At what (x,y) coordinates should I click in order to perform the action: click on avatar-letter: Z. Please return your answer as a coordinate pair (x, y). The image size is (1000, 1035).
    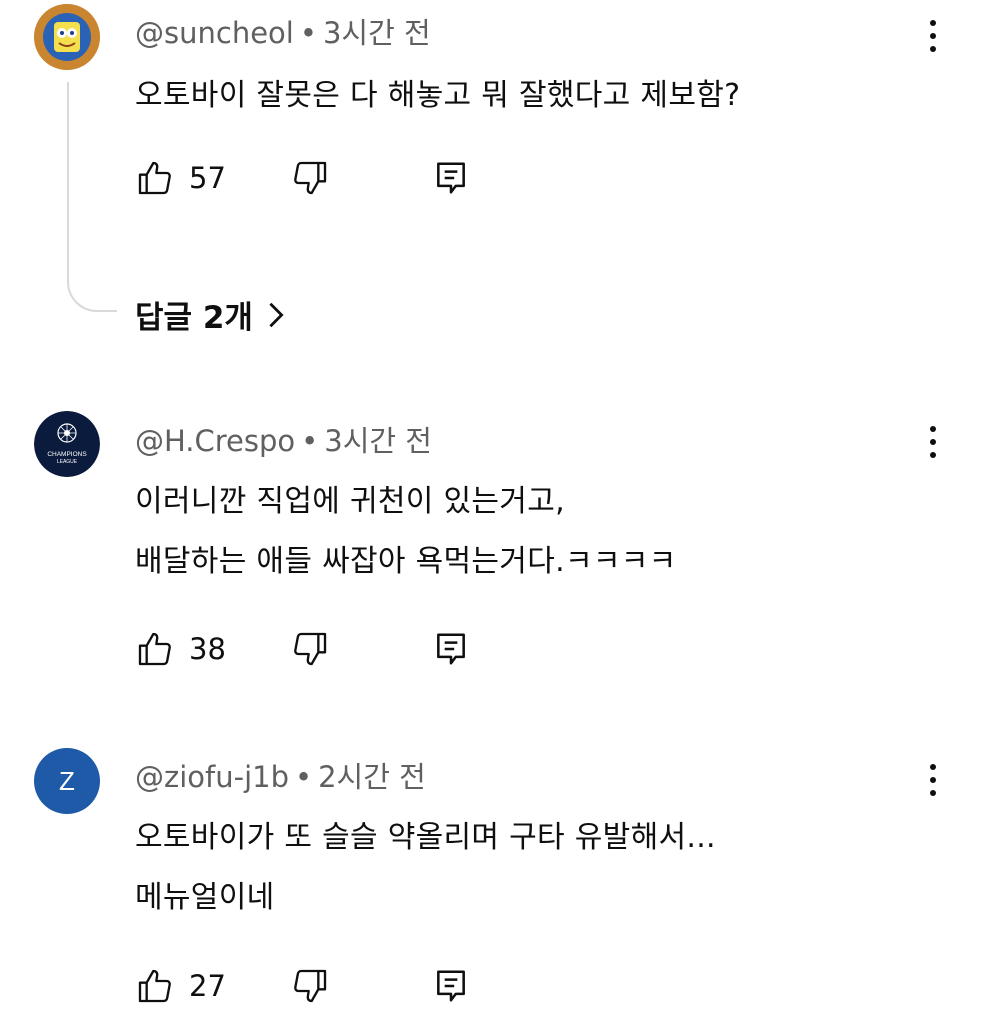
    Looking at the image, I should click on (67, 780).